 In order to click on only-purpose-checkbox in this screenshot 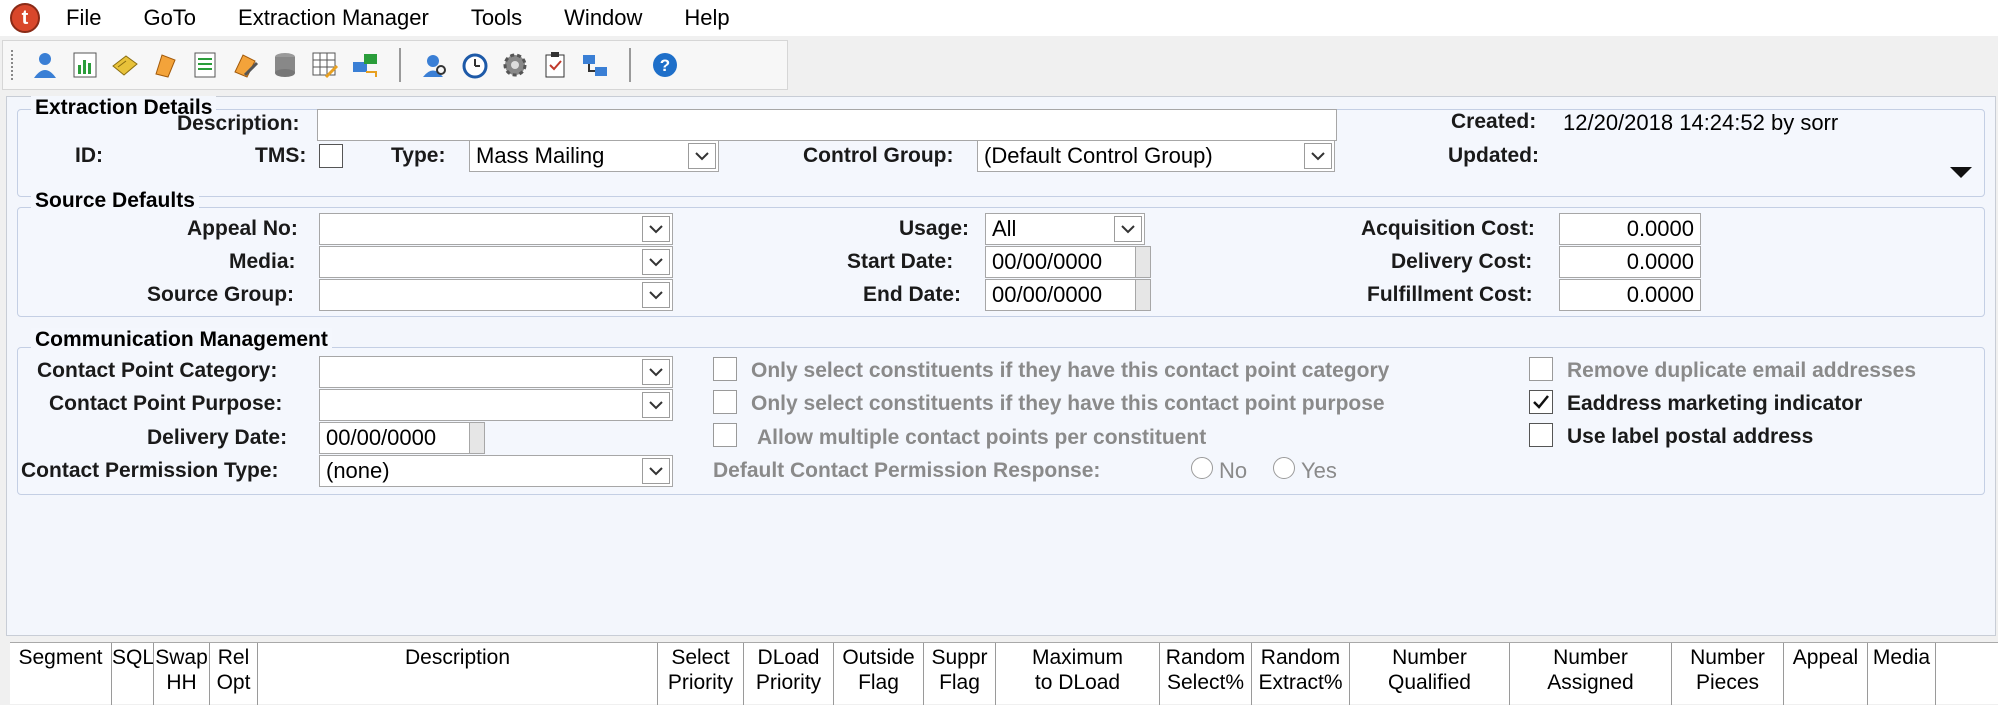, I will do `click(725, 402)`.